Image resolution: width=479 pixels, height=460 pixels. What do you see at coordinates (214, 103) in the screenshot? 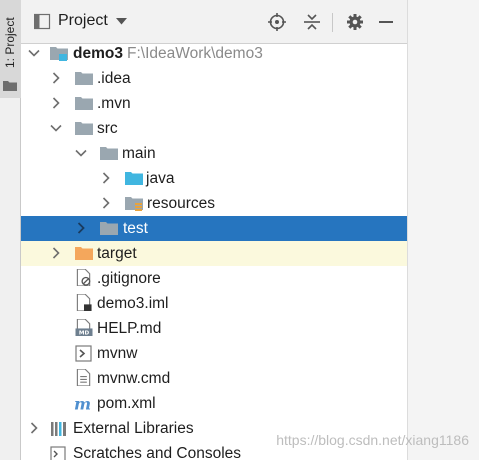
I see `tree-row-mvn: .mvn` at bounding box center [214, 103].